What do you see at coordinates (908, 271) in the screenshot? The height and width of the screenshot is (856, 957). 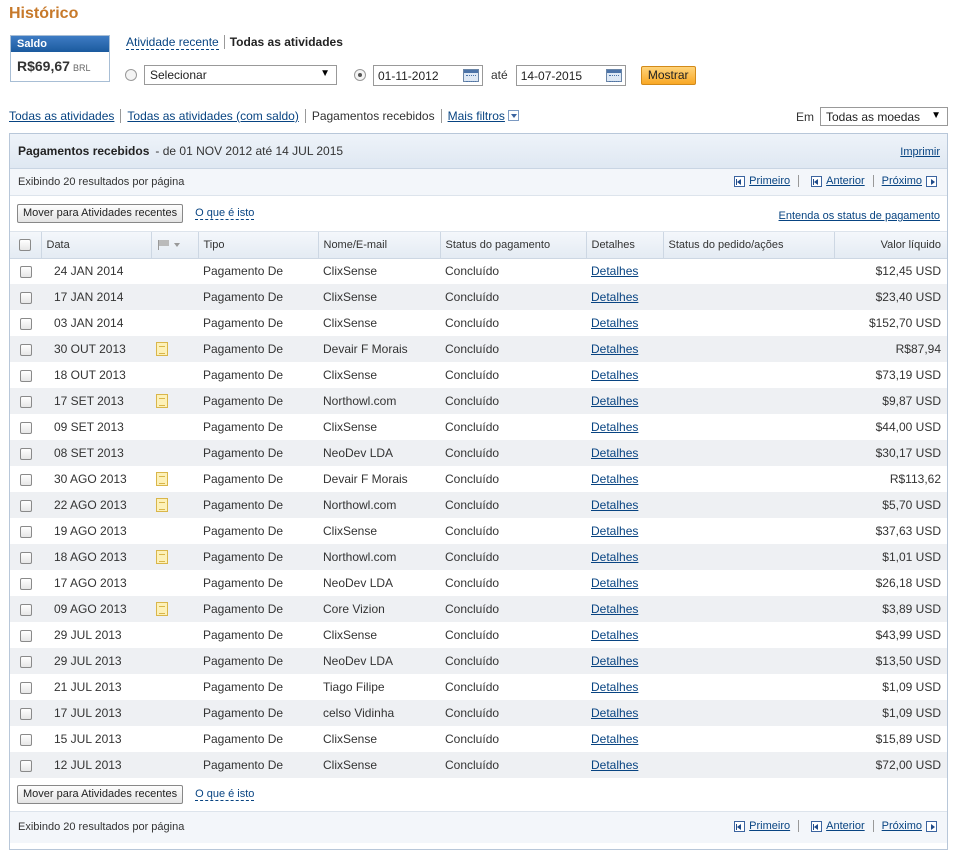 I see `row-net-value: $12,45 USD` at bounding box center [908, 271].